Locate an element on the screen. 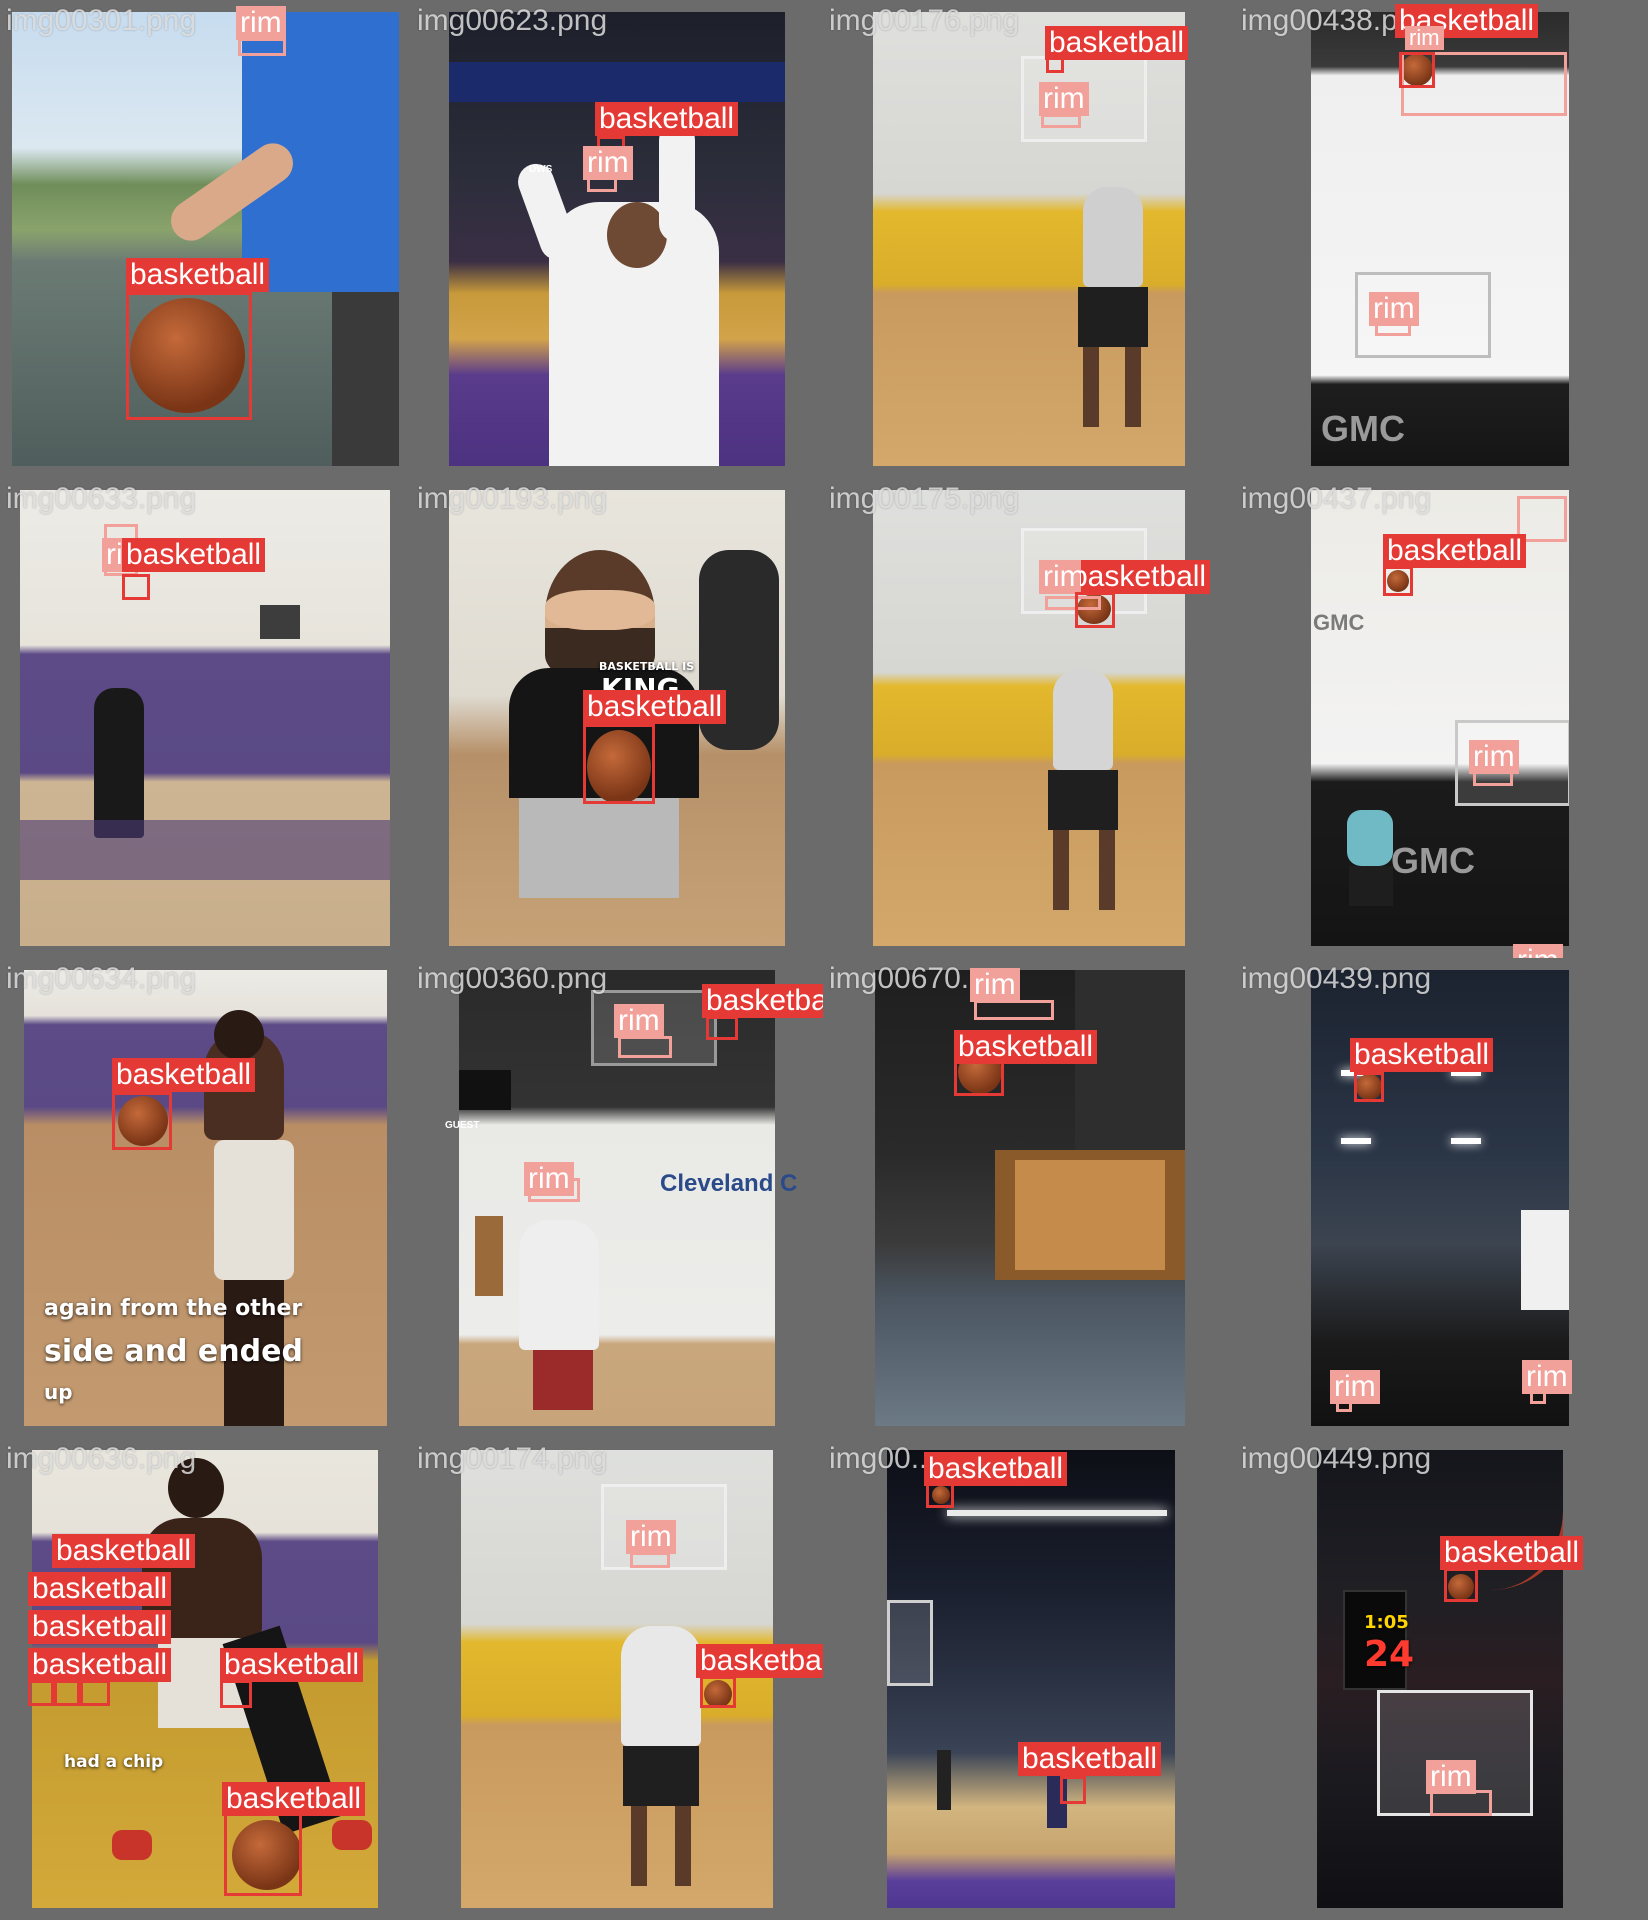 The image size is (1648, 1920). wooden-panels is located at coordinates (1090, 1215).